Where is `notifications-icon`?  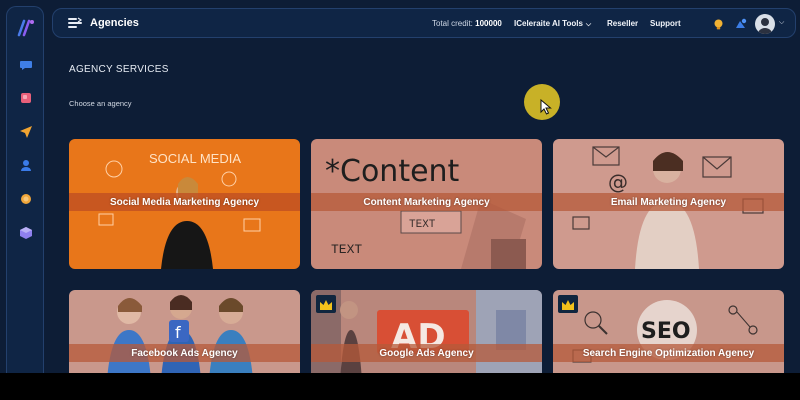
notifications-icon is located at coordinates (740, 24).